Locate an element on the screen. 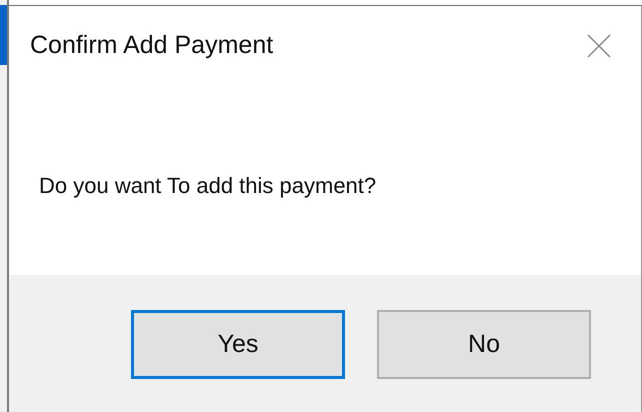 The height and width of the screenshot is (412, 642). dialog-button: Yes is located at coordinates (238, 344).